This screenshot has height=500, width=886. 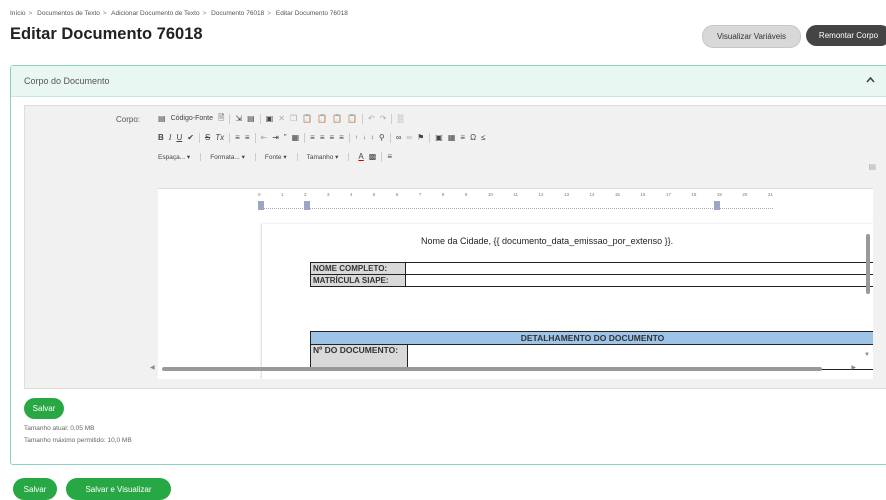 I want to click on spacing-combo: Espaça... ▾, so click(x=180, y=156).